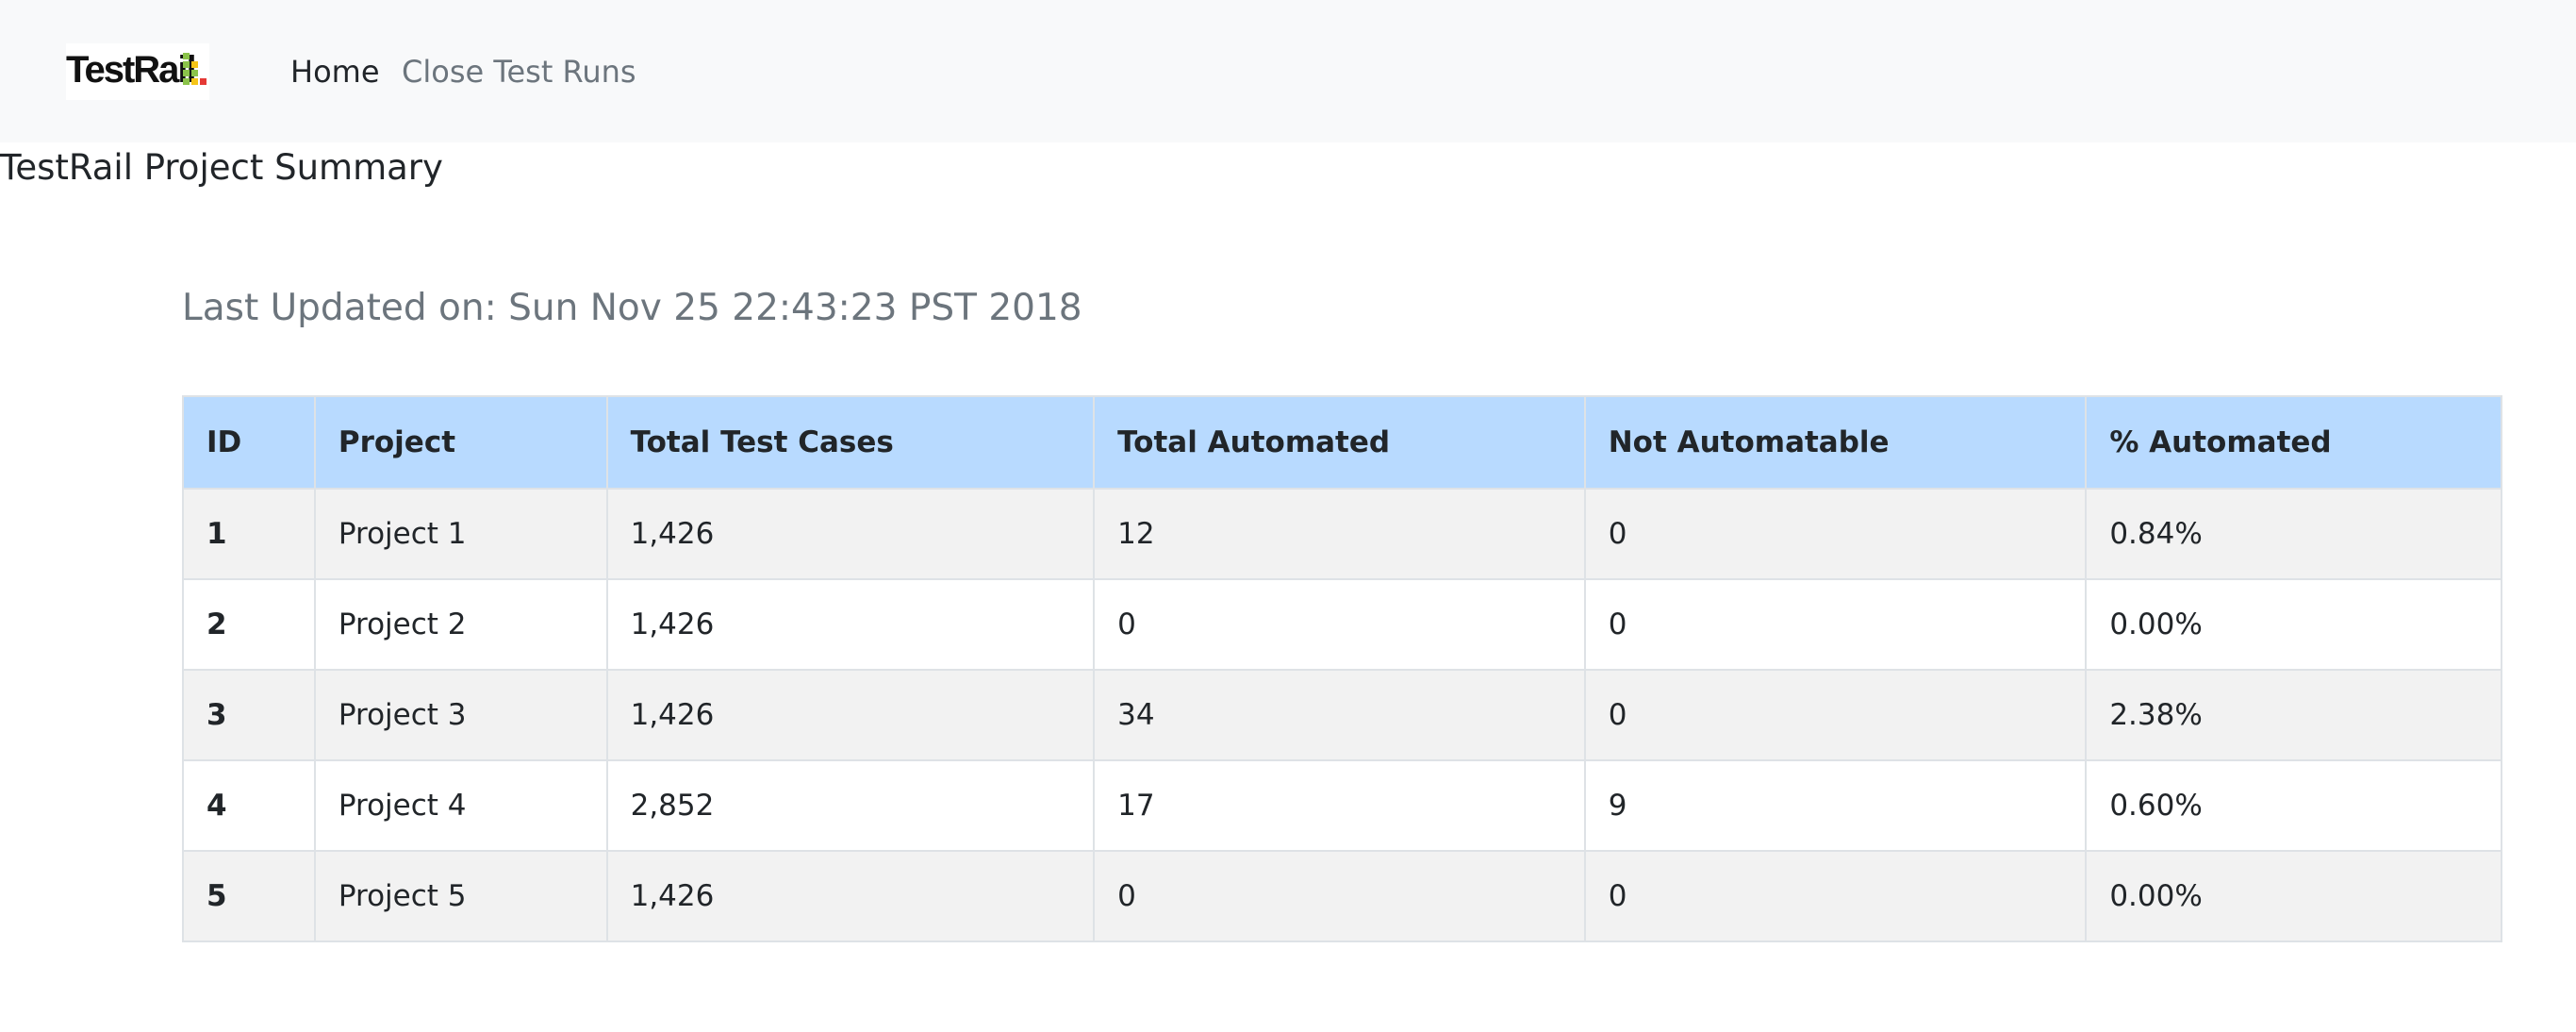  Describe the element at coordinates (131, 70) in the screenshot. I see `logo-wordmark: TestRail` at that location.